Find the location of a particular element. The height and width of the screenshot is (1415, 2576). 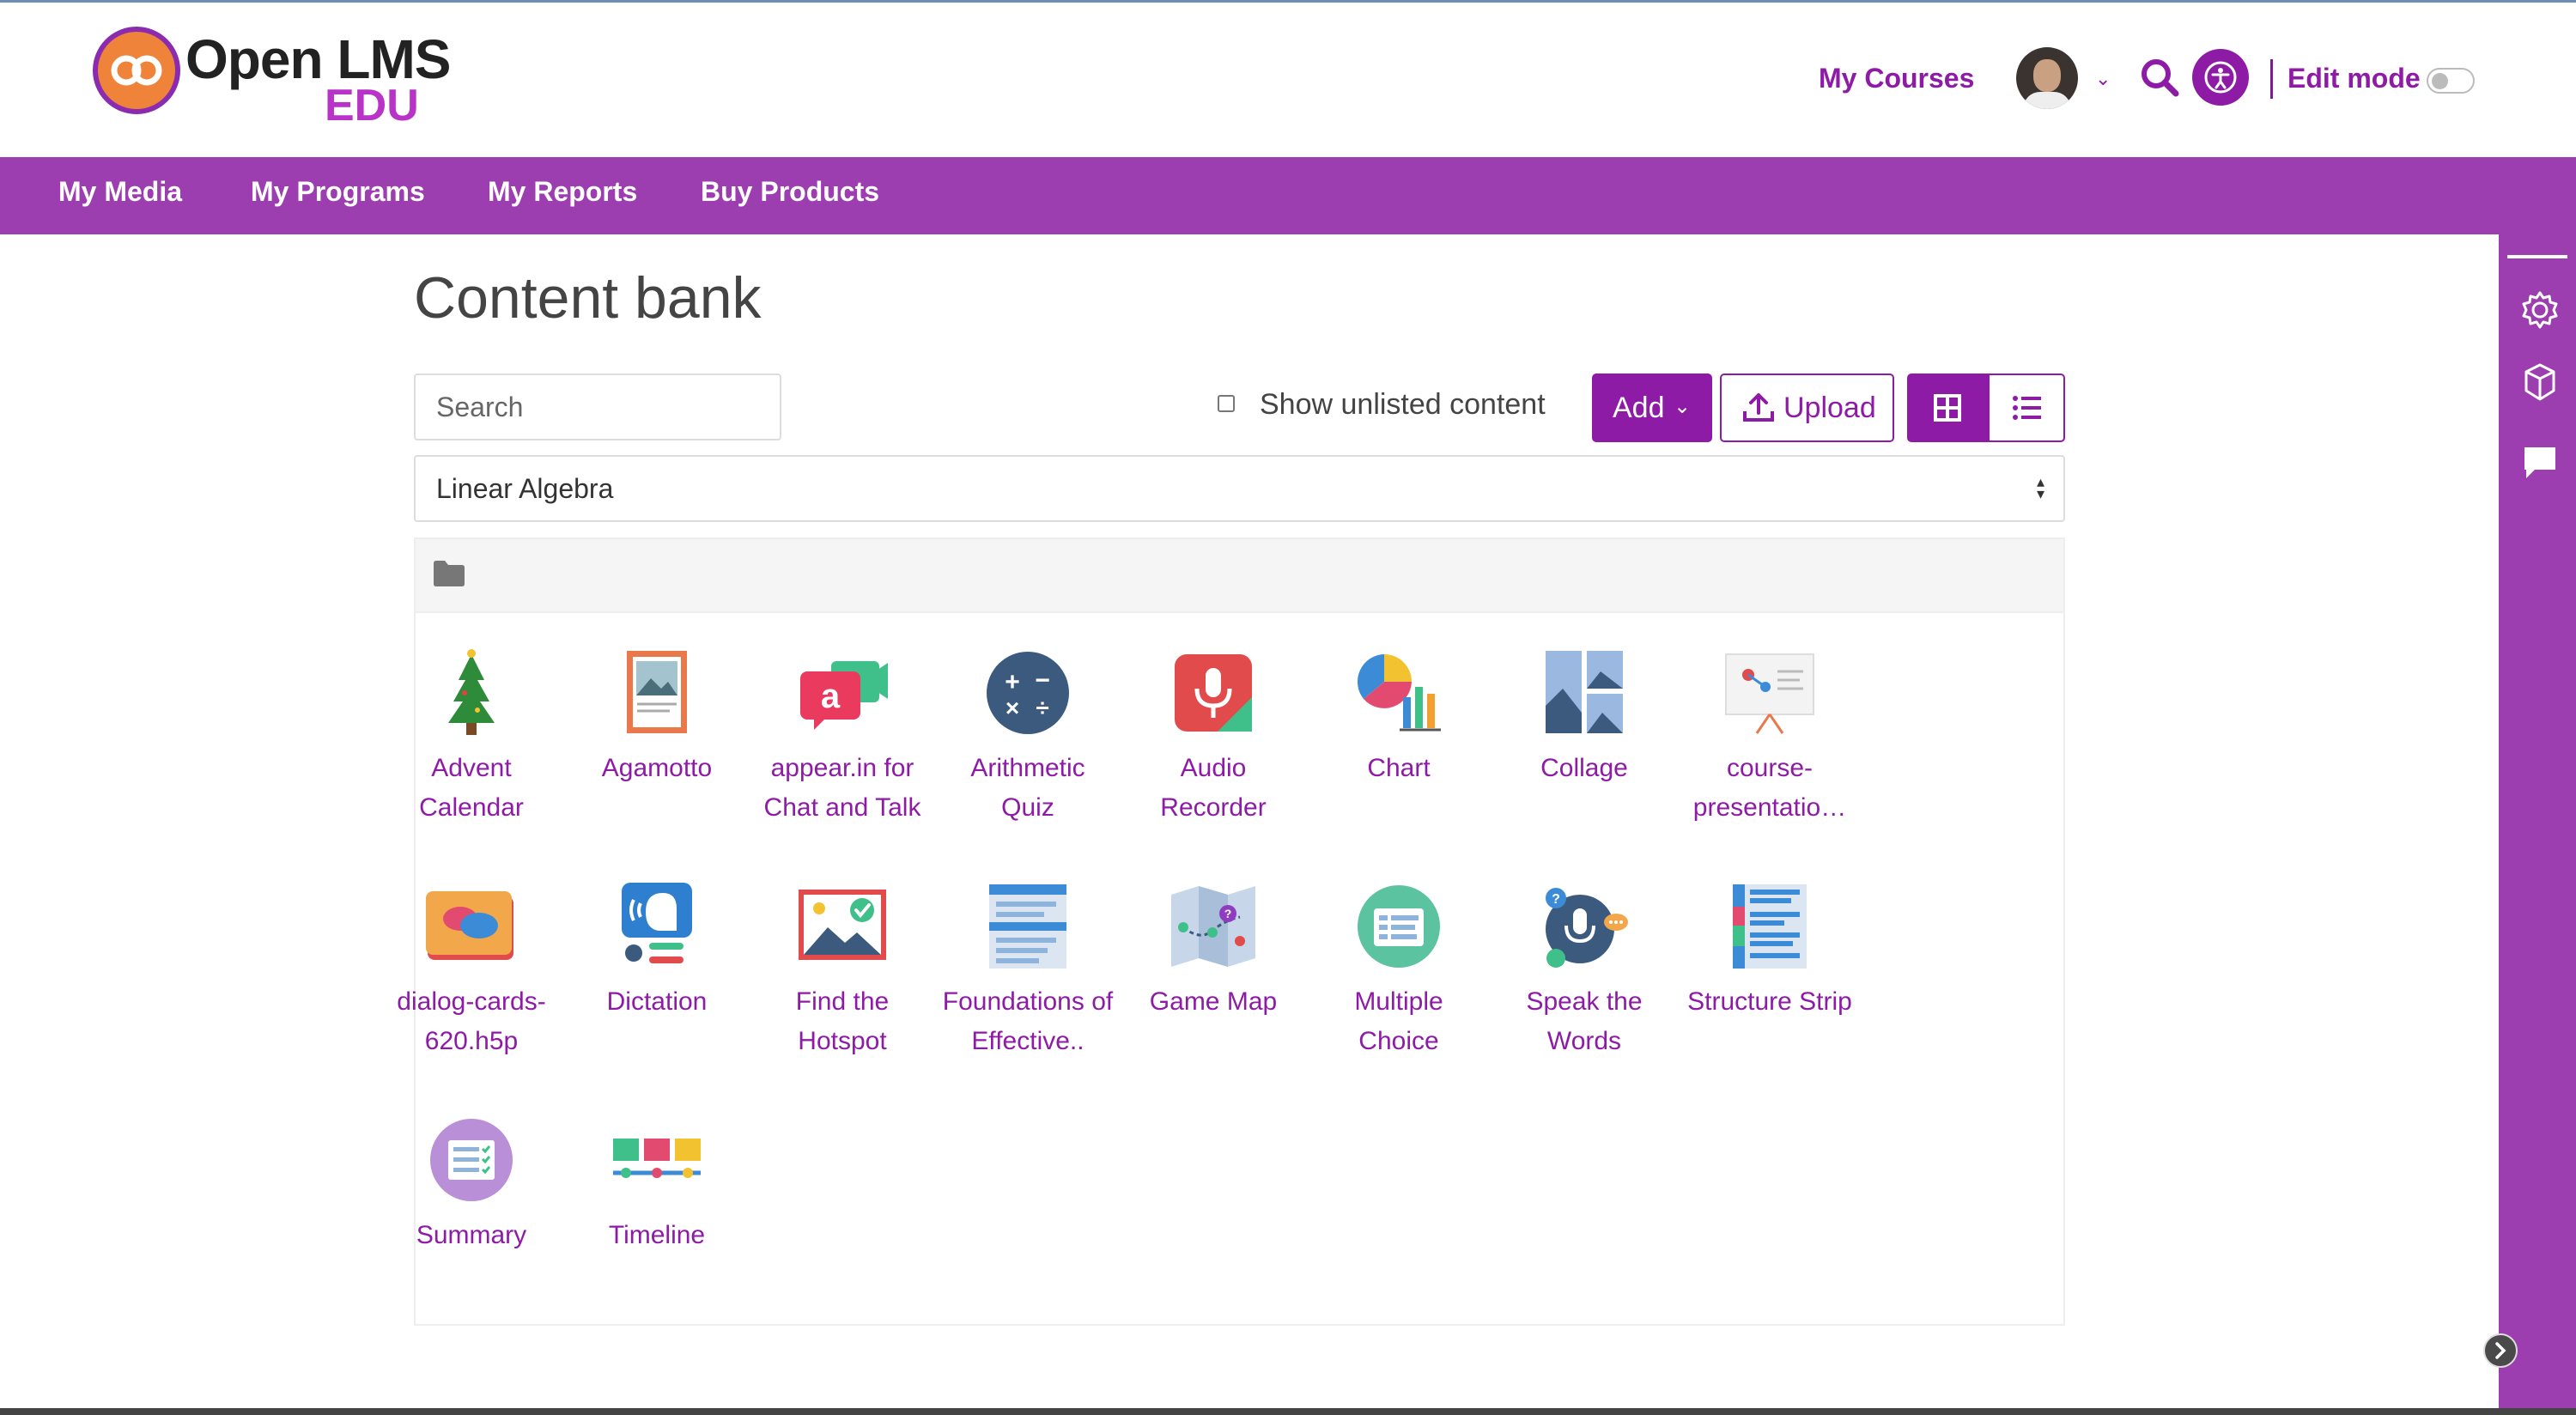

content-item: Collage is located at coordinates (1584, 749).